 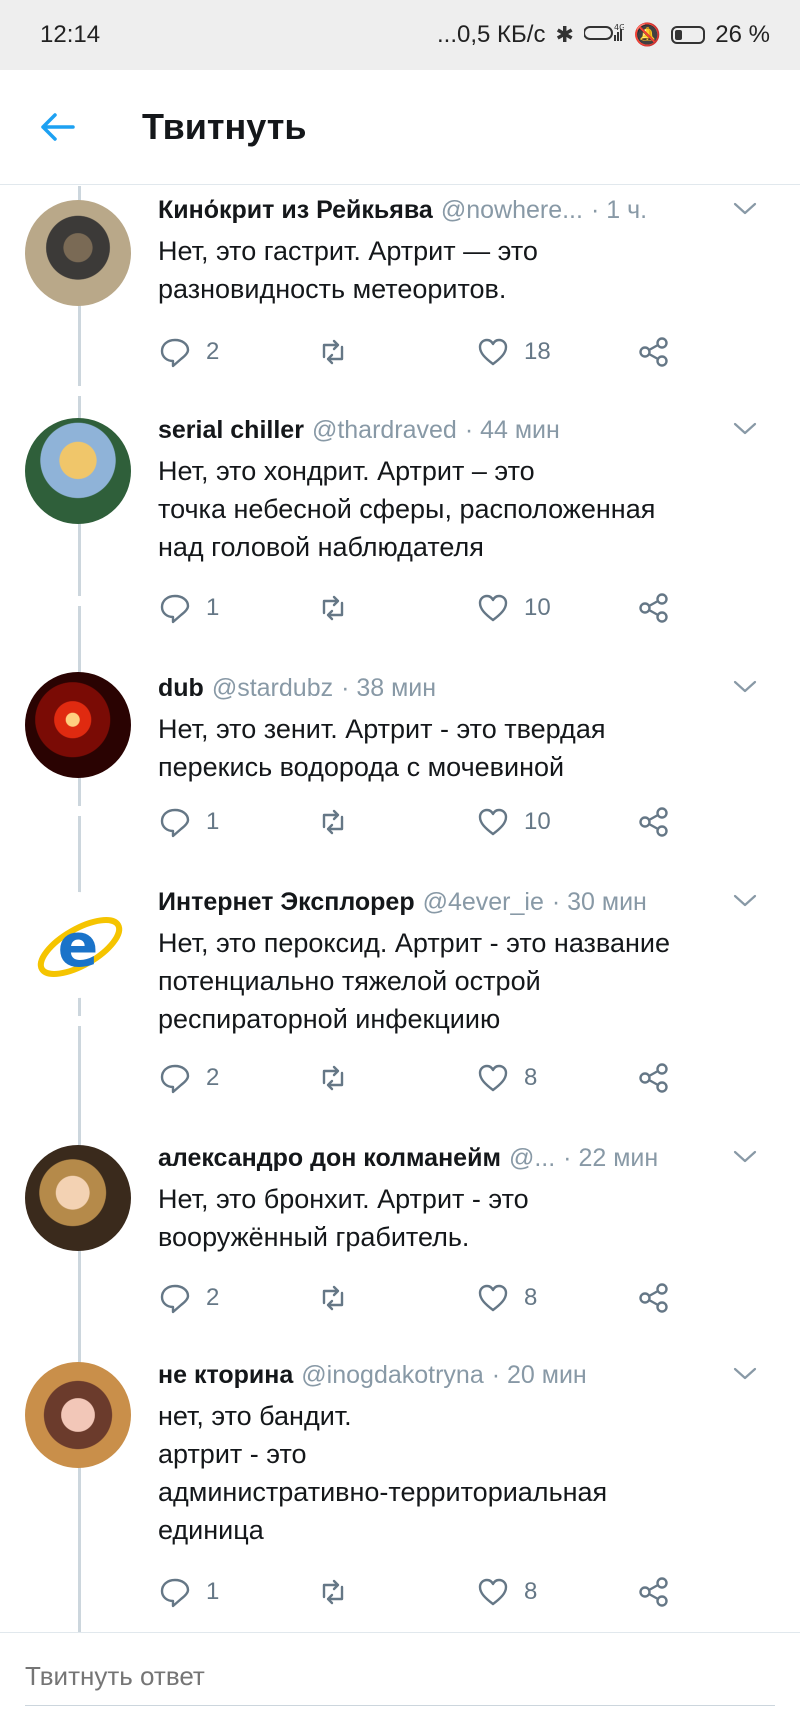 What do you see at coordinates (599, 901) in the screenshot?
I see `tweet-time: · 30 мин` at bounding box center [599, 901].